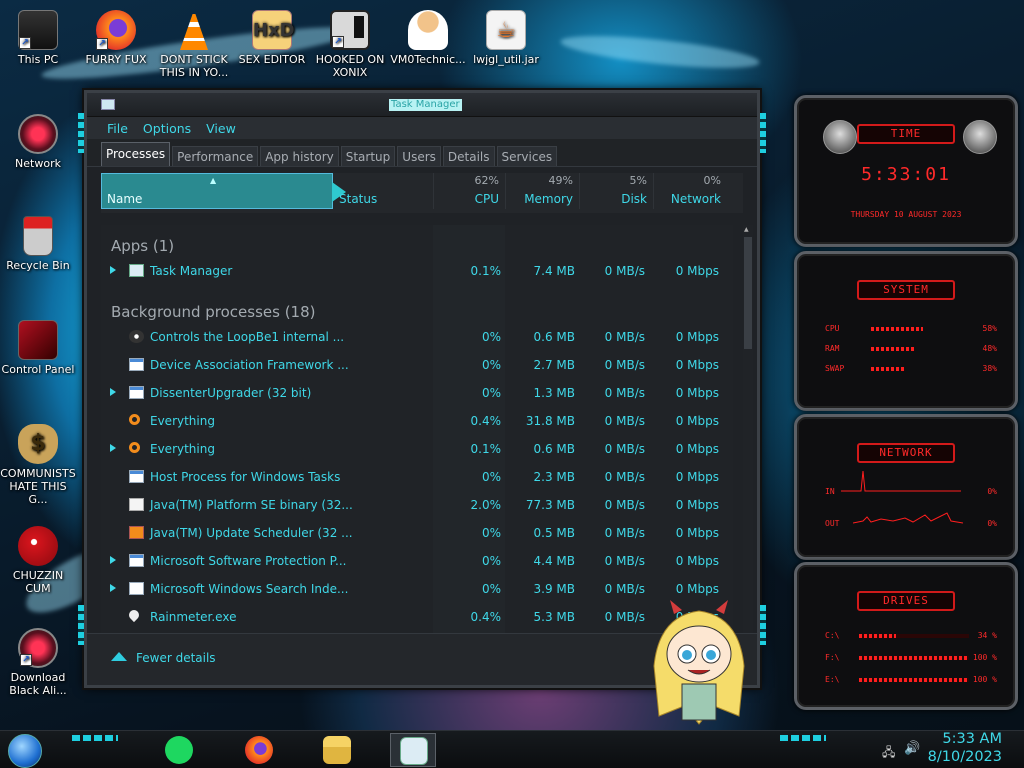 The height and width of the screenshot is (768, 1024). What do you see at coordinates (965, 748) in the screenshot?
I see `taskbar-clock: 5:33 AM 8/10/2023` at bounding box center [965, 748].